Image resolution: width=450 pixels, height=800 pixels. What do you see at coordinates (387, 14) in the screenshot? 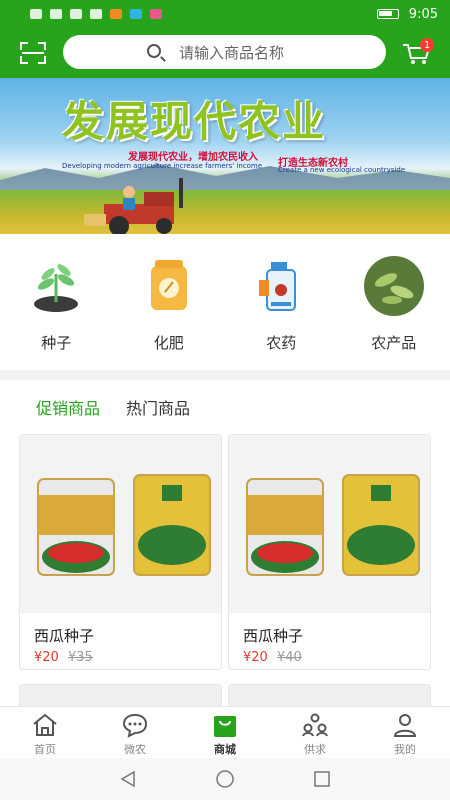
I see `battery-icon` at bounding box center [387, 14].